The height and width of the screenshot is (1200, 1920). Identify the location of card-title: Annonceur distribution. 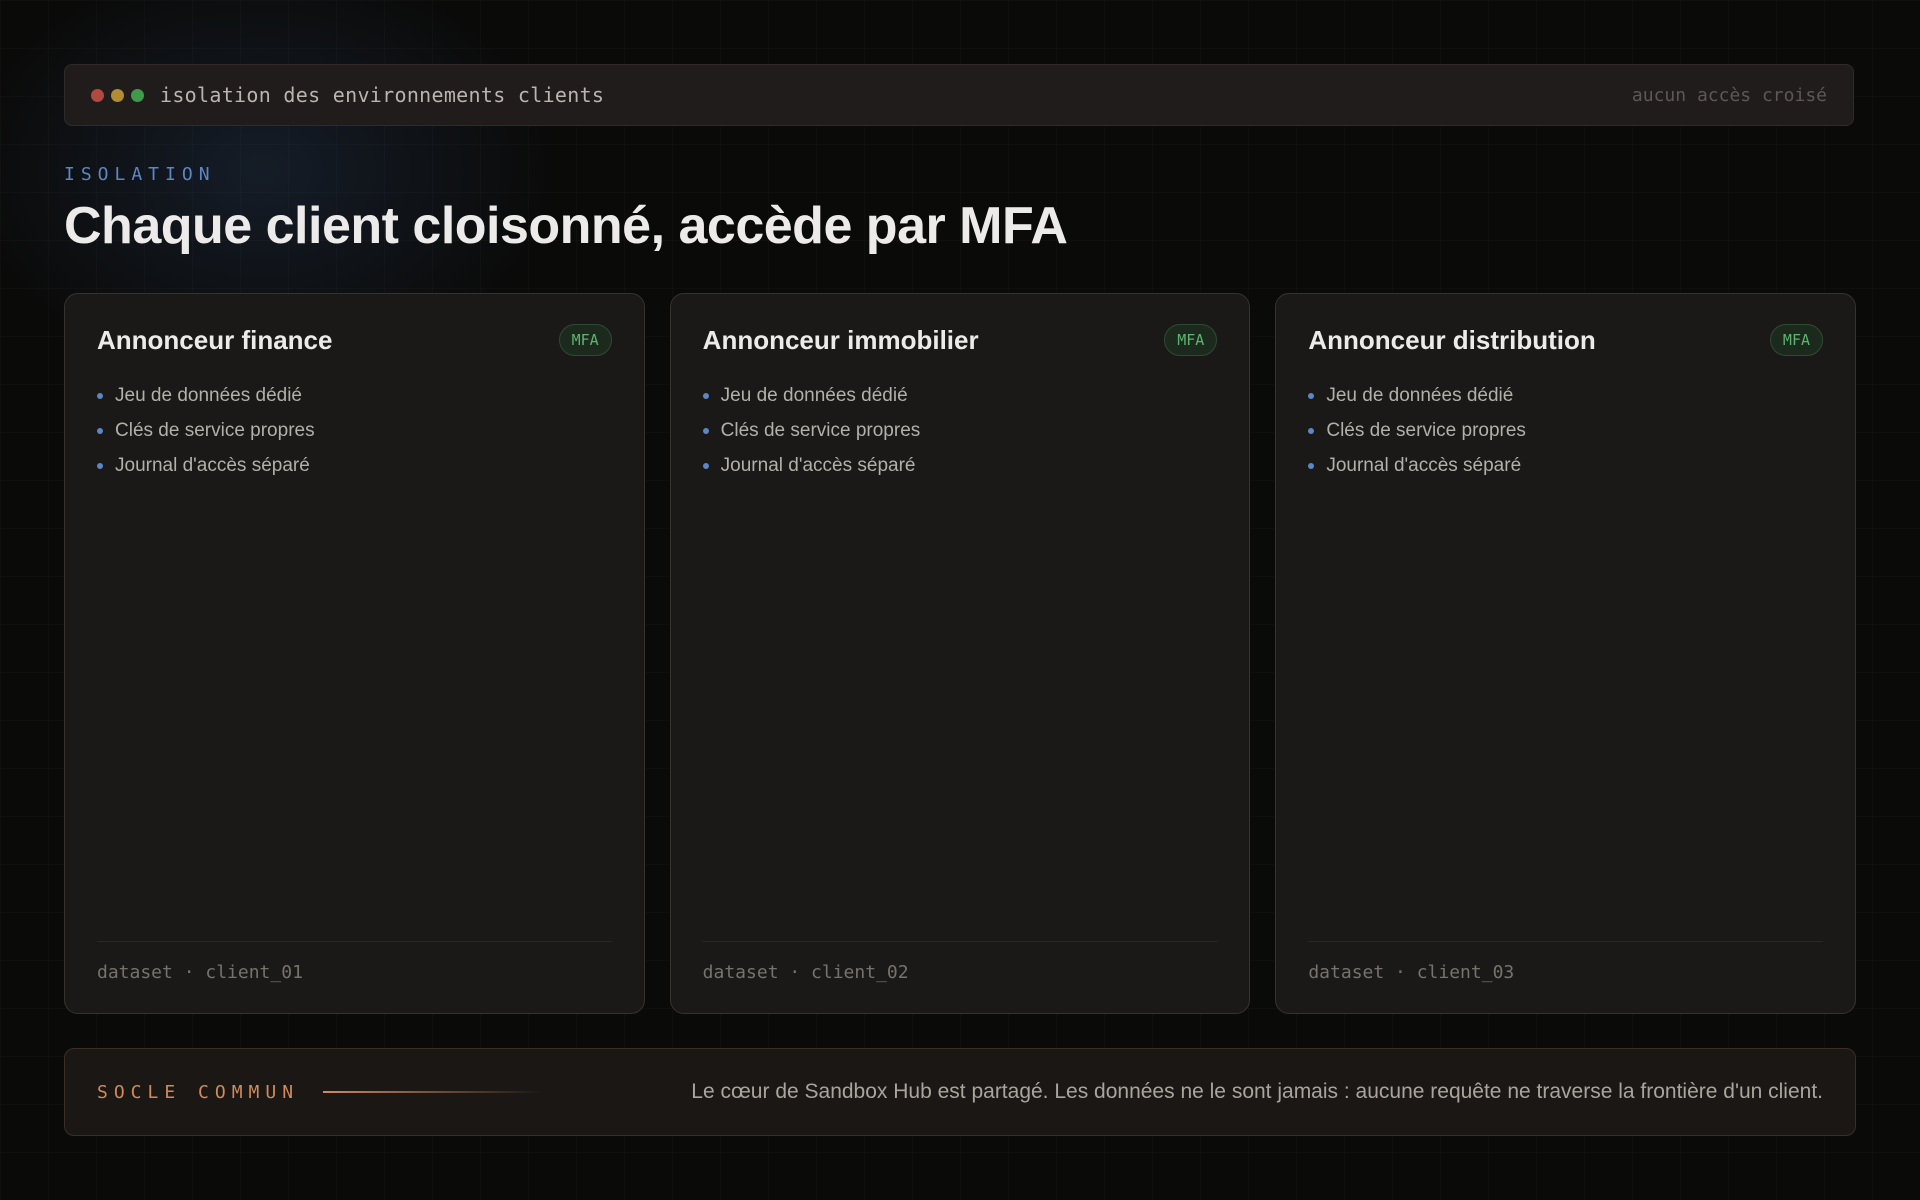
(1452, 339).